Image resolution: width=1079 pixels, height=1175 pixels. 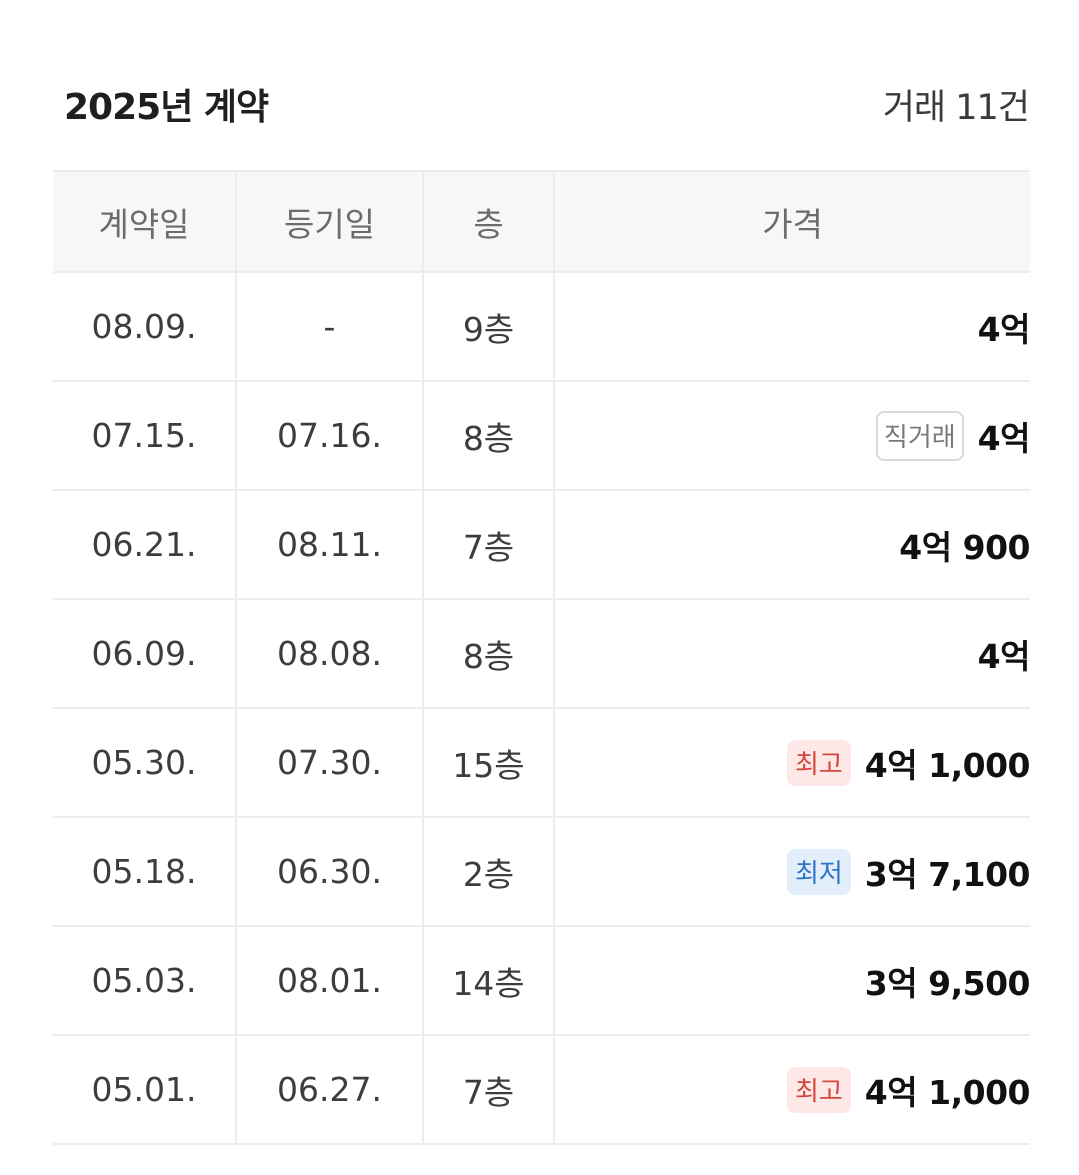 I want to click on registry-date-cell: 06.30., so click(x=330, y=872).